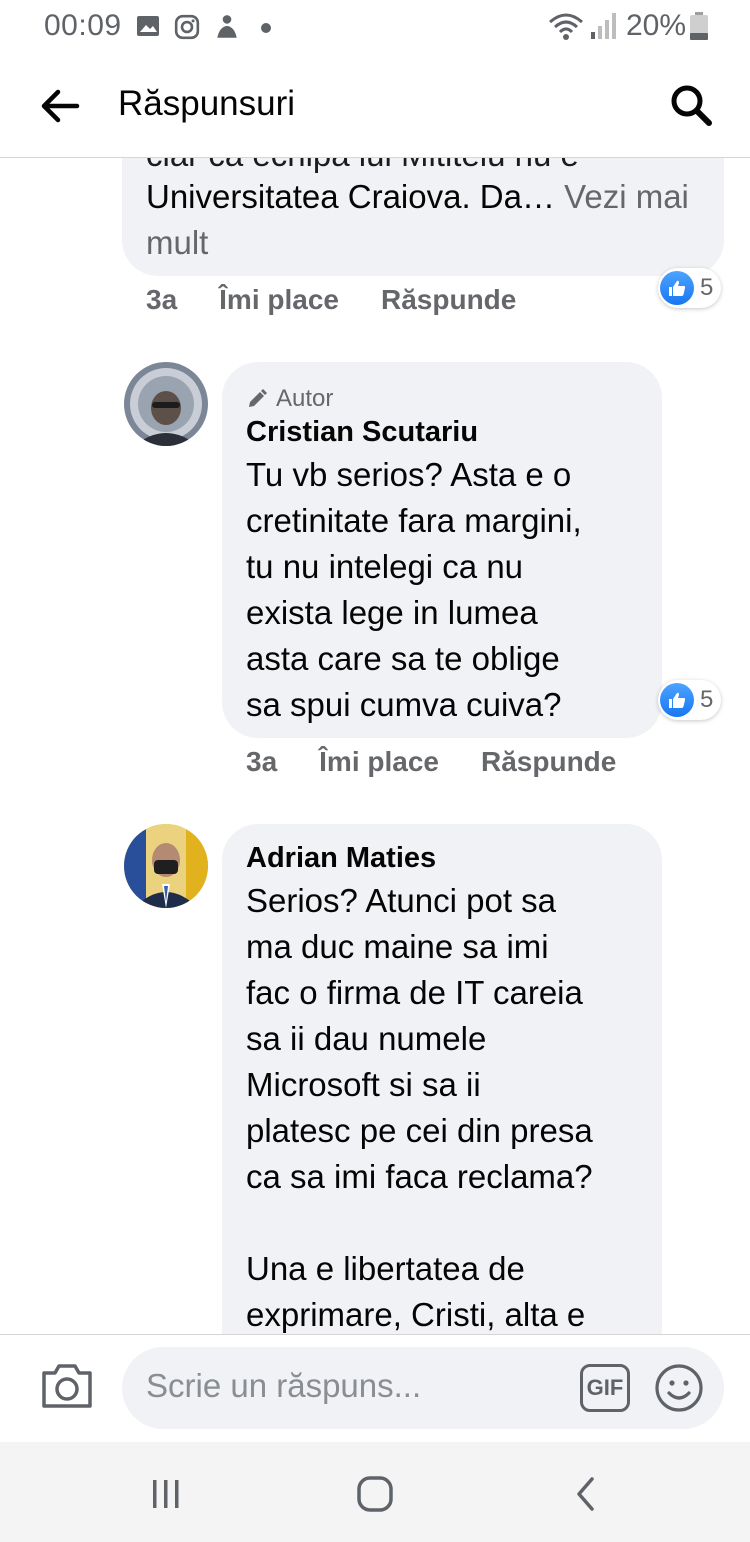 This screenshot has height=1542, width=750. What do you see at coordinates (423, 1388) in the screenshot?
I see `reply-input: Scrie un răspuns... GIF` at bounding box center [423, 1388].